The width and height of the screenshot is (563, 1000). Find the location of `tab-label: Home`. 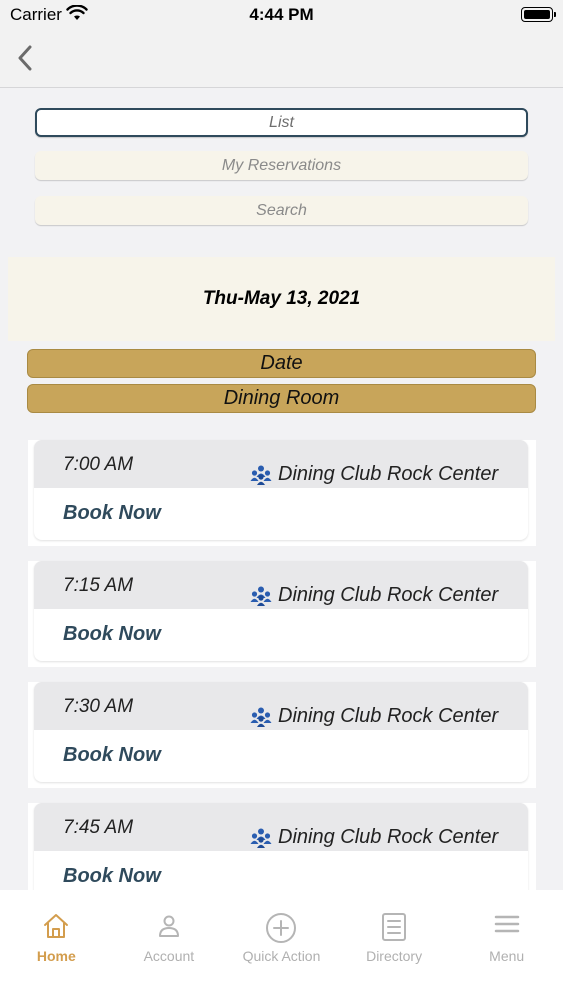

tab-label: Home is located at coordinates (56, 956).